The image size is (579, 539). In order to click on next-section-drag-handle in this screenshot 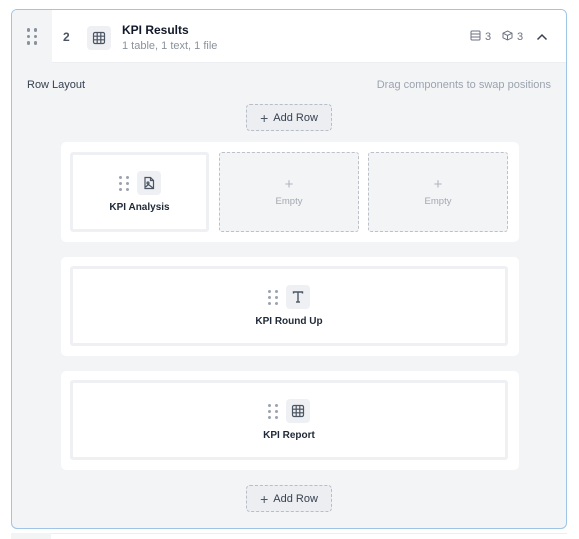, I will do `click(31, 536)`.